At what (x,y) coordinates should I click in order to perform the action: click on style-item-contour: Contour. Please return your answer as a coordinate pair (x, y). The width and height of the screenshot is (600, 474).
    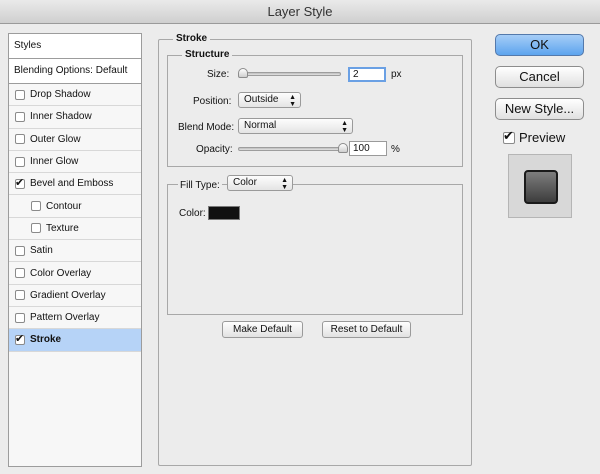
    Looking at the image, I should click on (75, 206).